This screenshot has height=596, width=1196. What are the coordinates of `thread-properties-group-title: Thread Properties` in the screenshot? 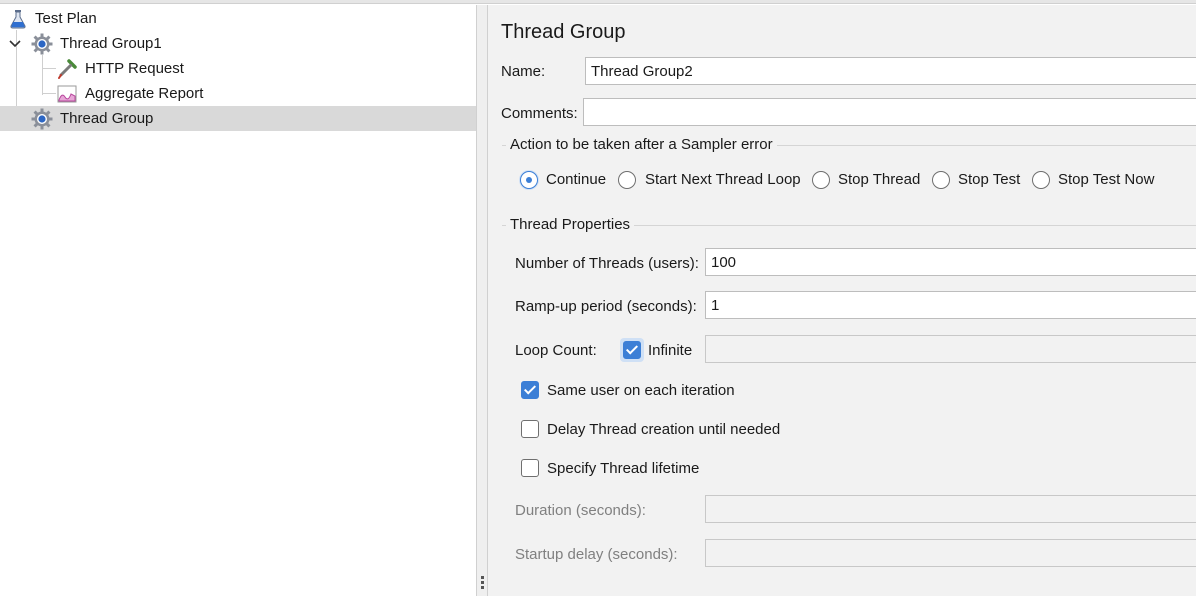 It's located at (570, 224).